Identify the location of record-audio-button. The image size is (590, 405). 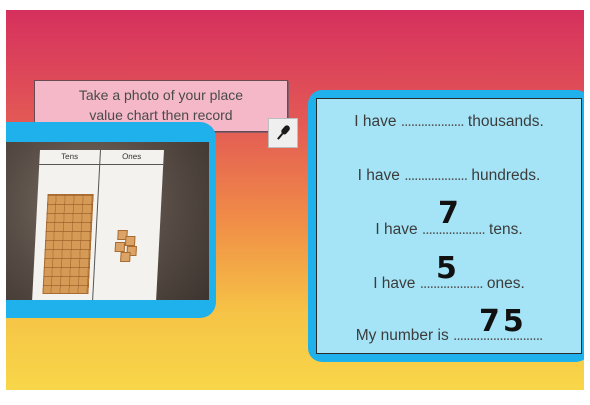
(283, 133).